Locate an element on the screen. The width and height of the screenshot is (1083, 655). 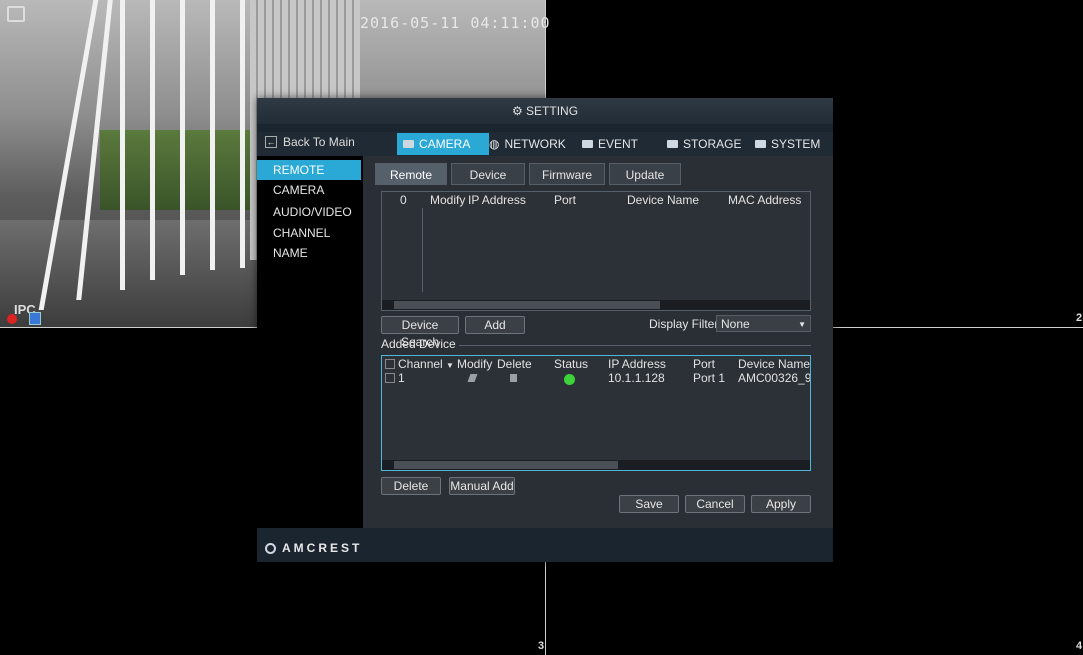
col-channel-label: Channel is located at coordinates (420, 364).